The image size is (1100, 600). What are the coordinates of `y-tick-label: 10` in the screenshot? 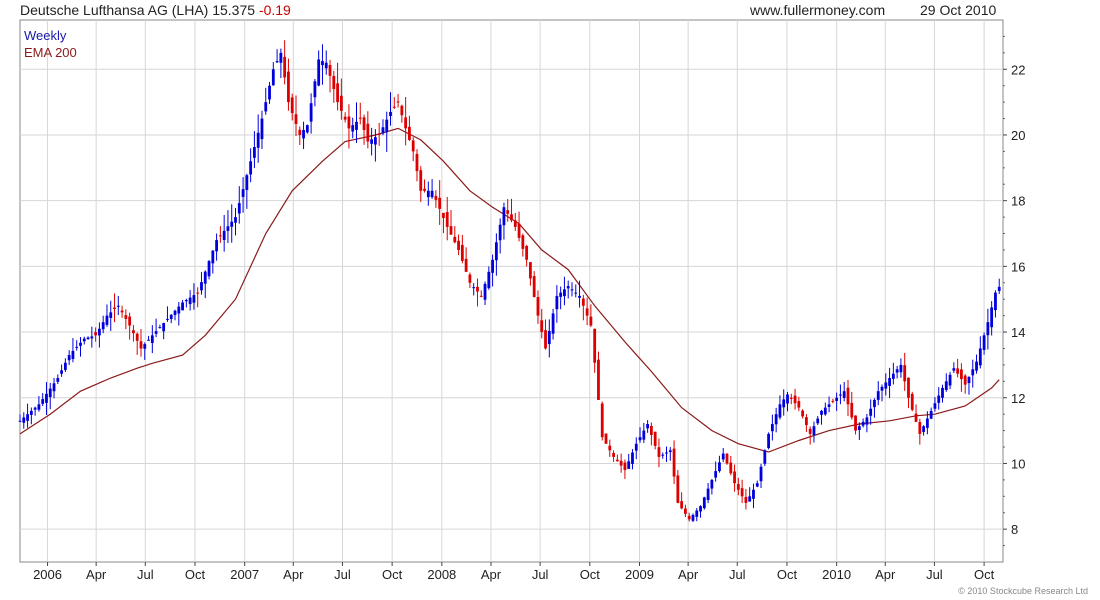 It's located at (1018, 463).